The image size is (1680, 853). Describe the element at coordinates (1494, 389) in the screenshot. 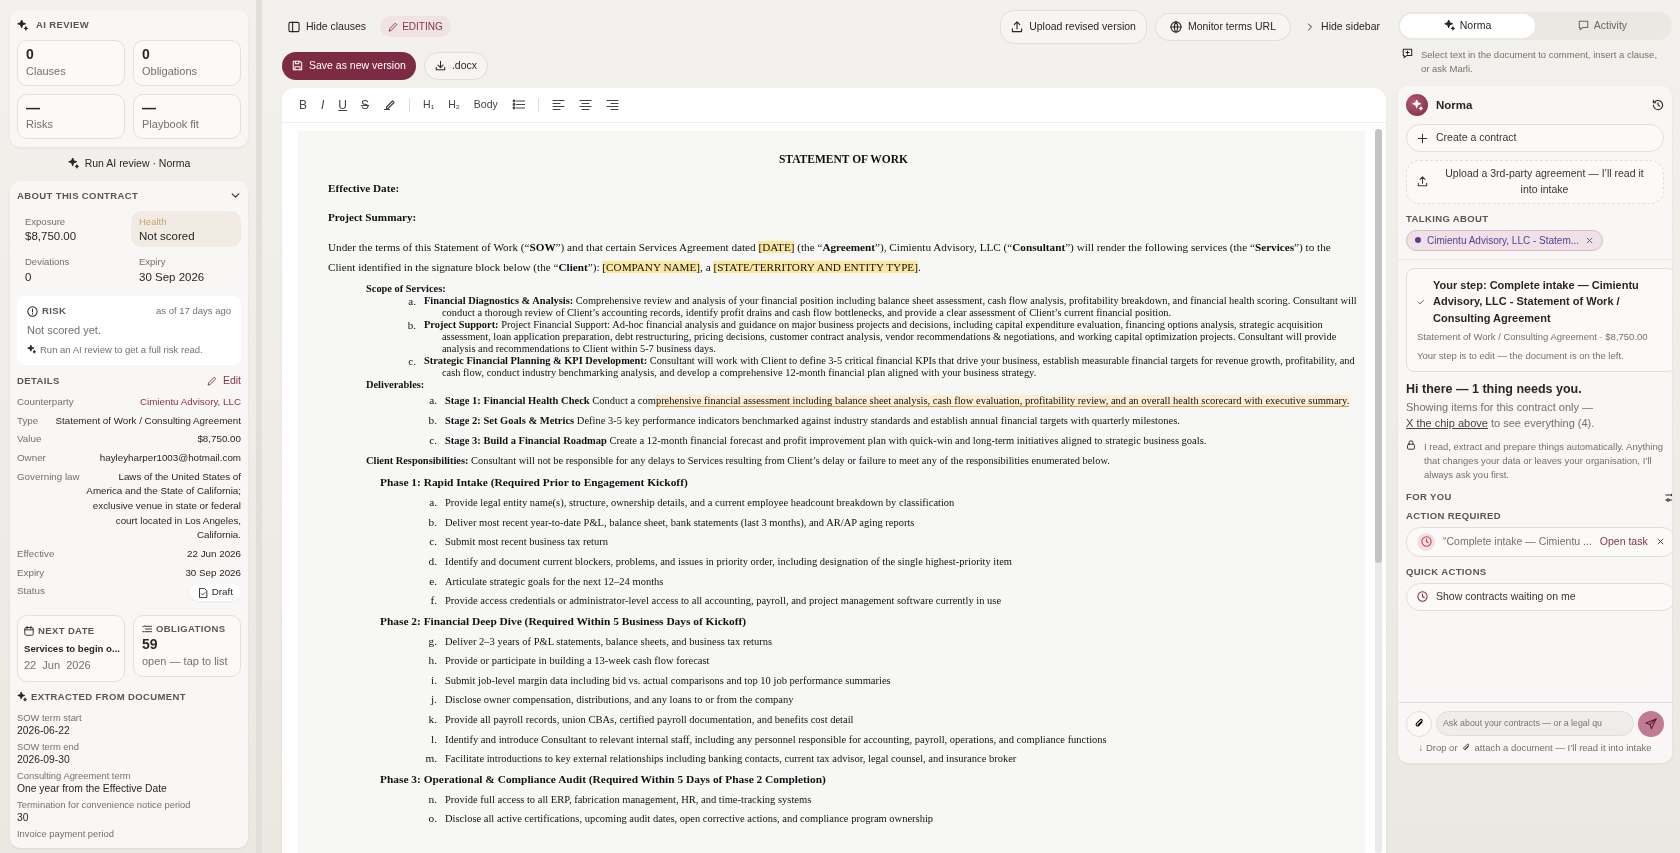

I see `greeting: Hi there — 1 thing needs you.` at that location.